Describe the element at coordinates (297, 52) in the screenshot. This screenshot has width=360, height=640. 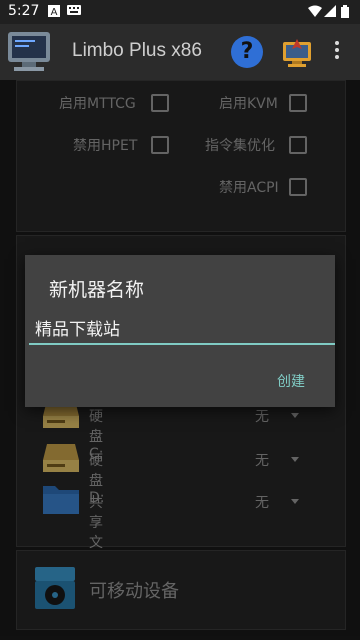
I see `machine-monitor-button` at that location.